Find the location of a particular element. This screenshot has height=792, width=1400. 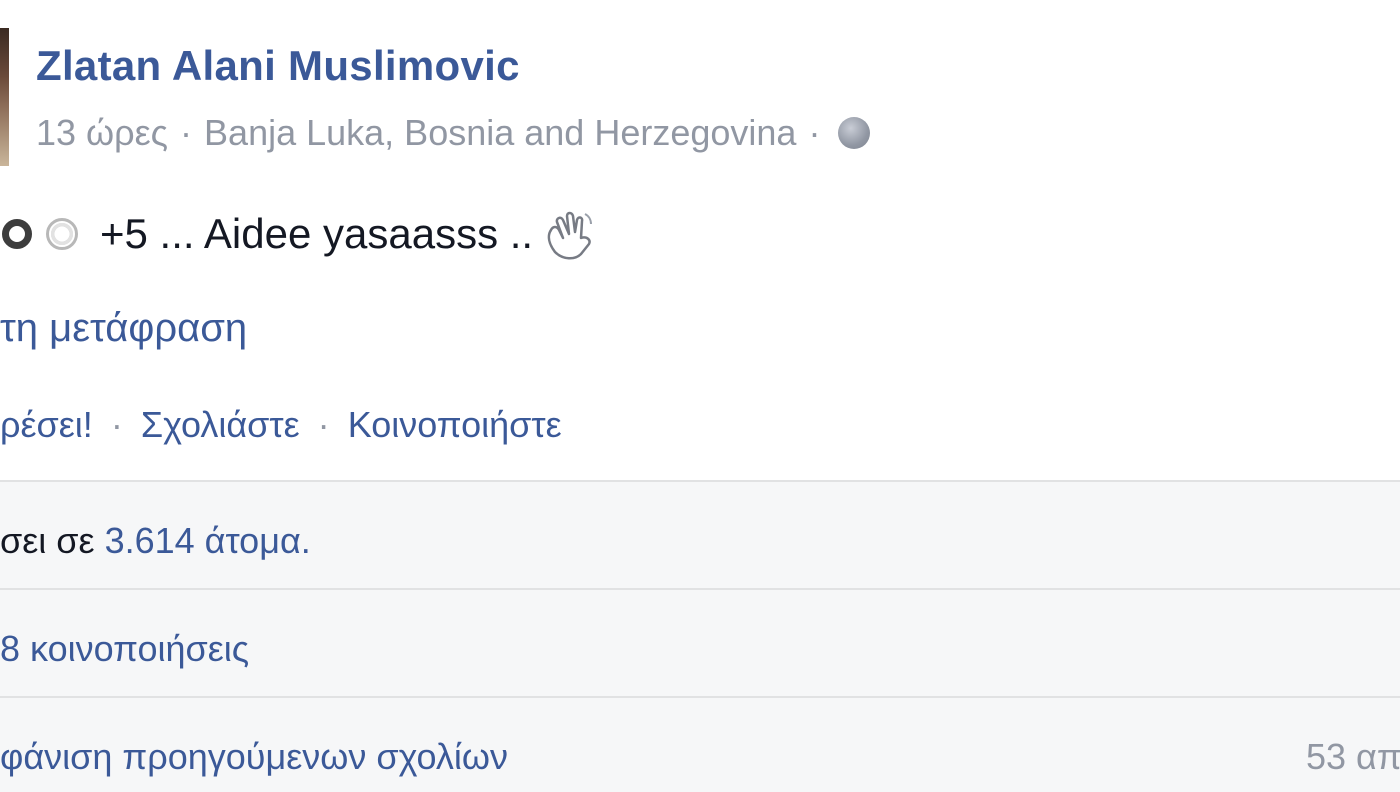

see-translation-link: τη μετάφραση is located at coordinates (123, 328).